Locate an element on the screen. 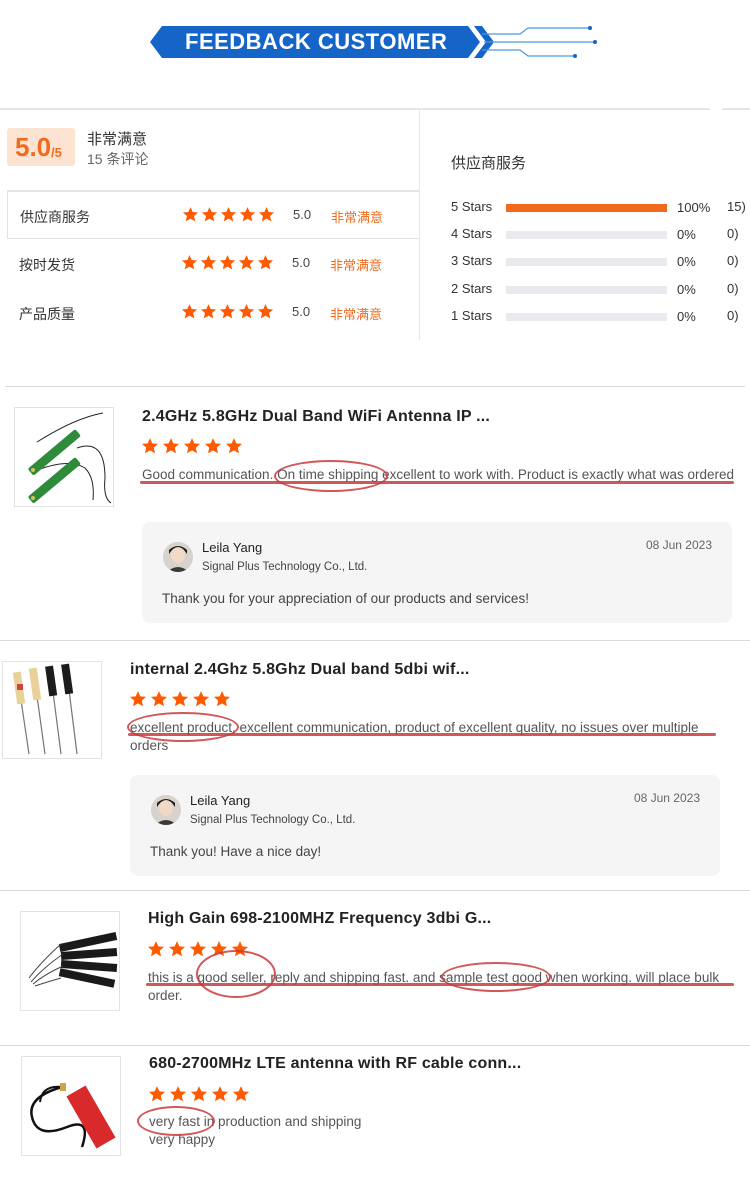  distribution-percent: 100% is located at coordinates (694, 207).